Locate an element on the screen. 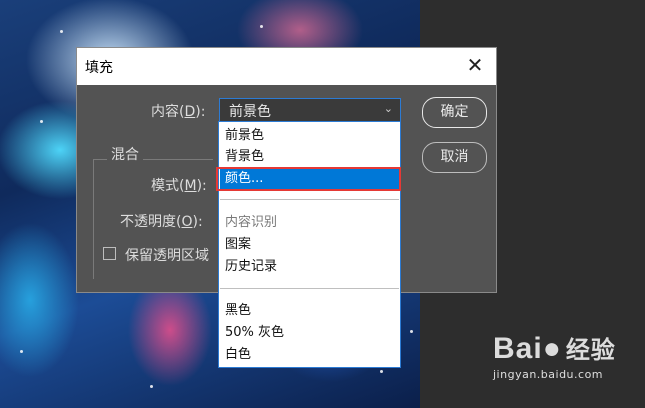 The image size is (645, 408). opacity-label: 不透明度(O): is located at coordinates (161, 221).